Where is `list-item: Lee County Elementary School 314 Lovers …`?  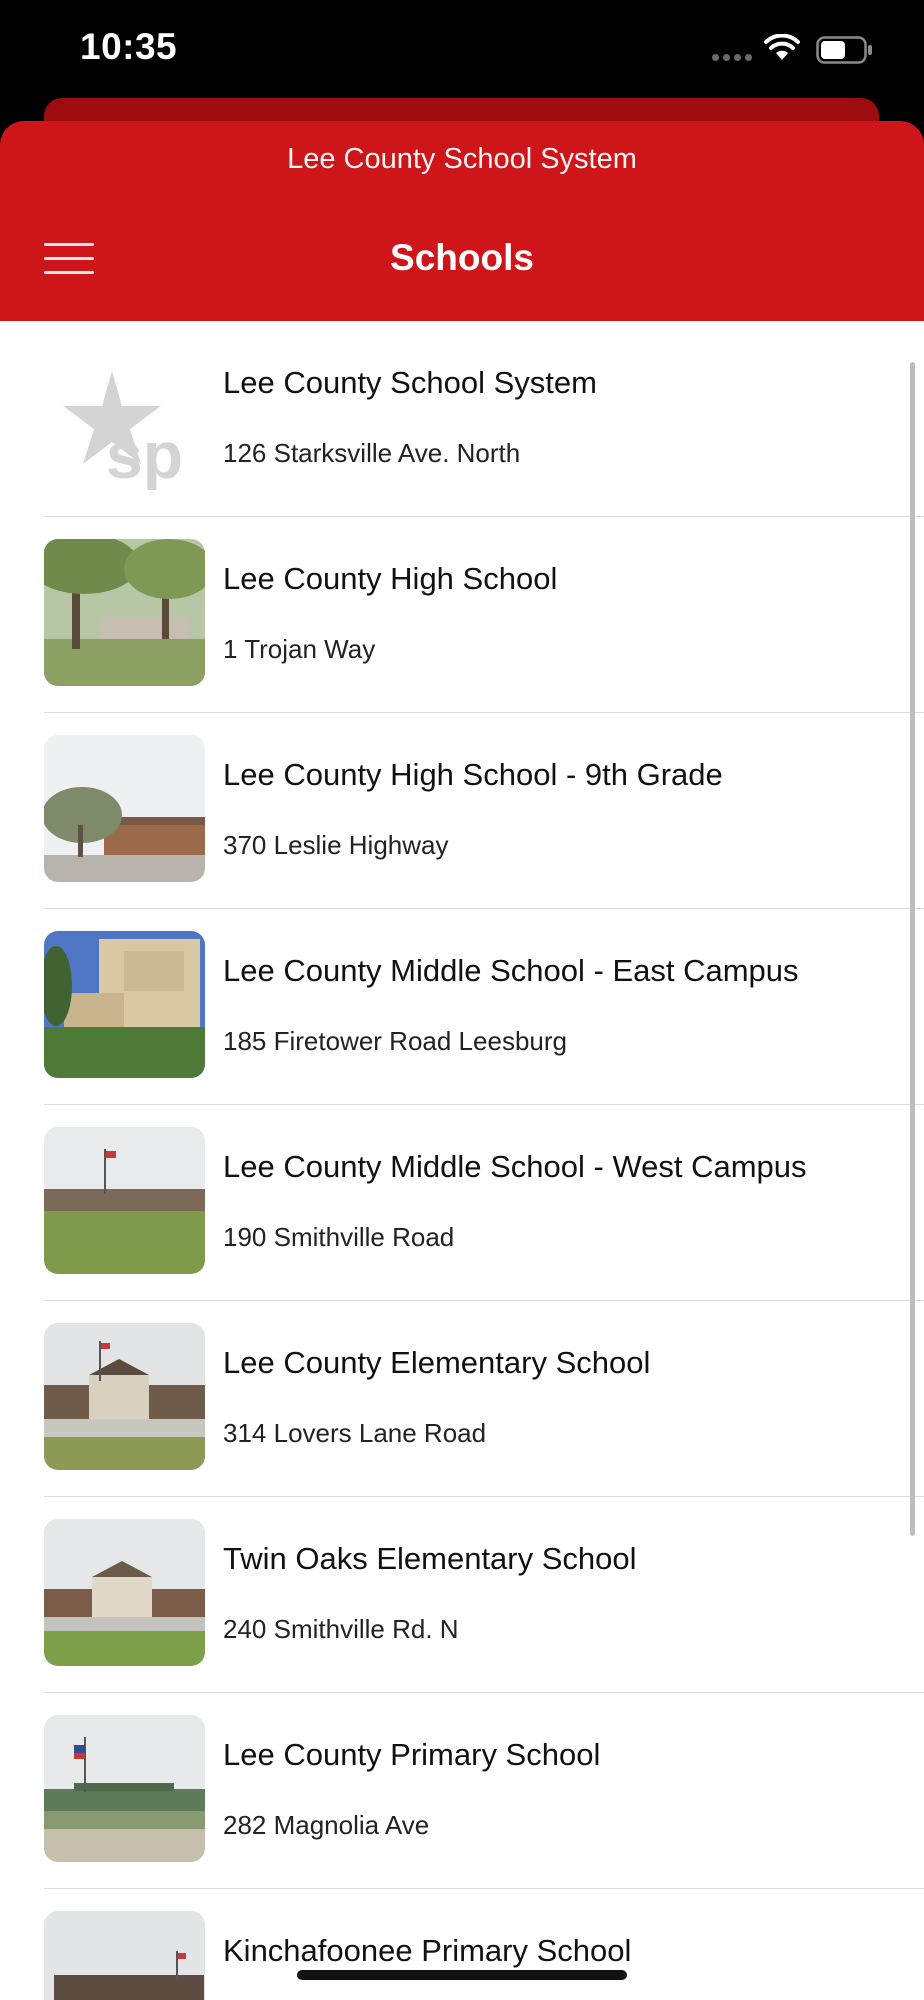 list-item: Lee County Elementary School 314 Lovers … is located at coordinates (462, 1399).